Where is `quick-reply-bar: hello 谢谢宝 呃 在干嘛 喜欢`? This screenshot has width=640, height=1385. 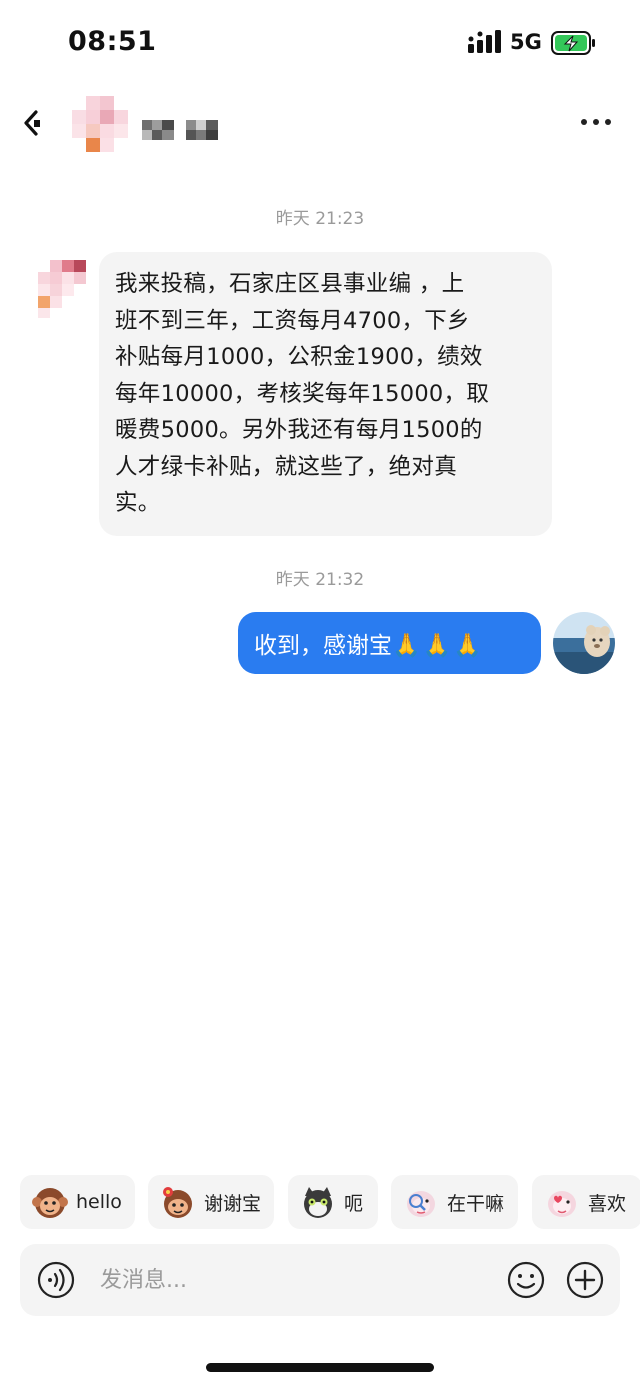
quick-reply-bar: hello 谢谢宝 呃 在干嘛 喜欢 is located at coordinates (330, 1202).